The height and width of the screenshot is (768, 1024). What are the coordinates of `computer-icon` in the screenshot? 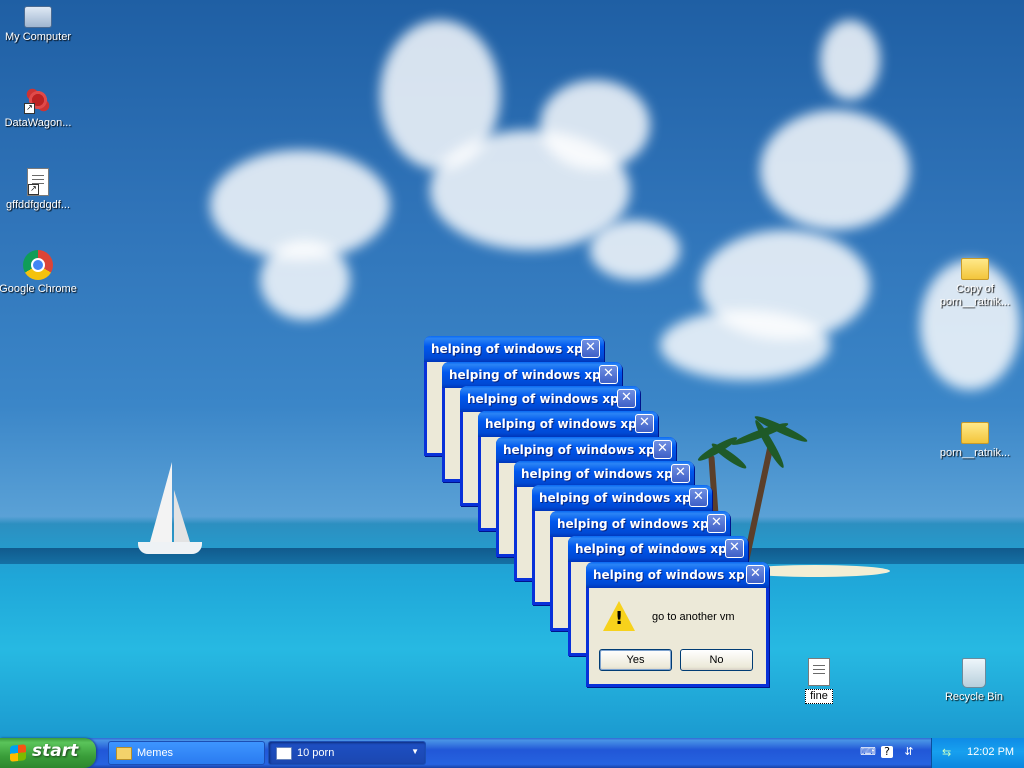 It's located at (38, 17).